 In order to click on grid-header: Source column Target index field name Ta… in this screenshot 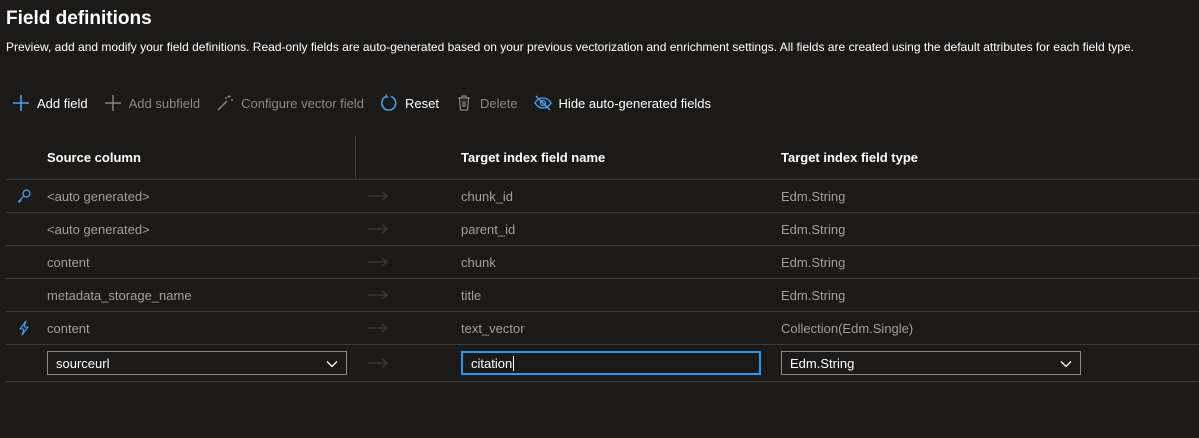, I will do `click(602, 158)`.